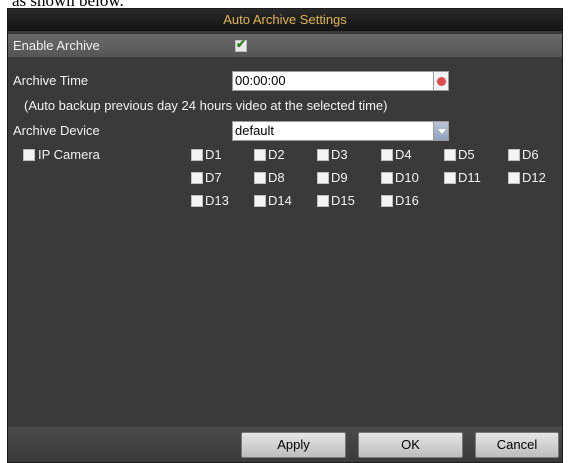  Describe the element at coordinates (69, 154) in the screenshot. I see `ip-camera-label: IP Camera` at that location.